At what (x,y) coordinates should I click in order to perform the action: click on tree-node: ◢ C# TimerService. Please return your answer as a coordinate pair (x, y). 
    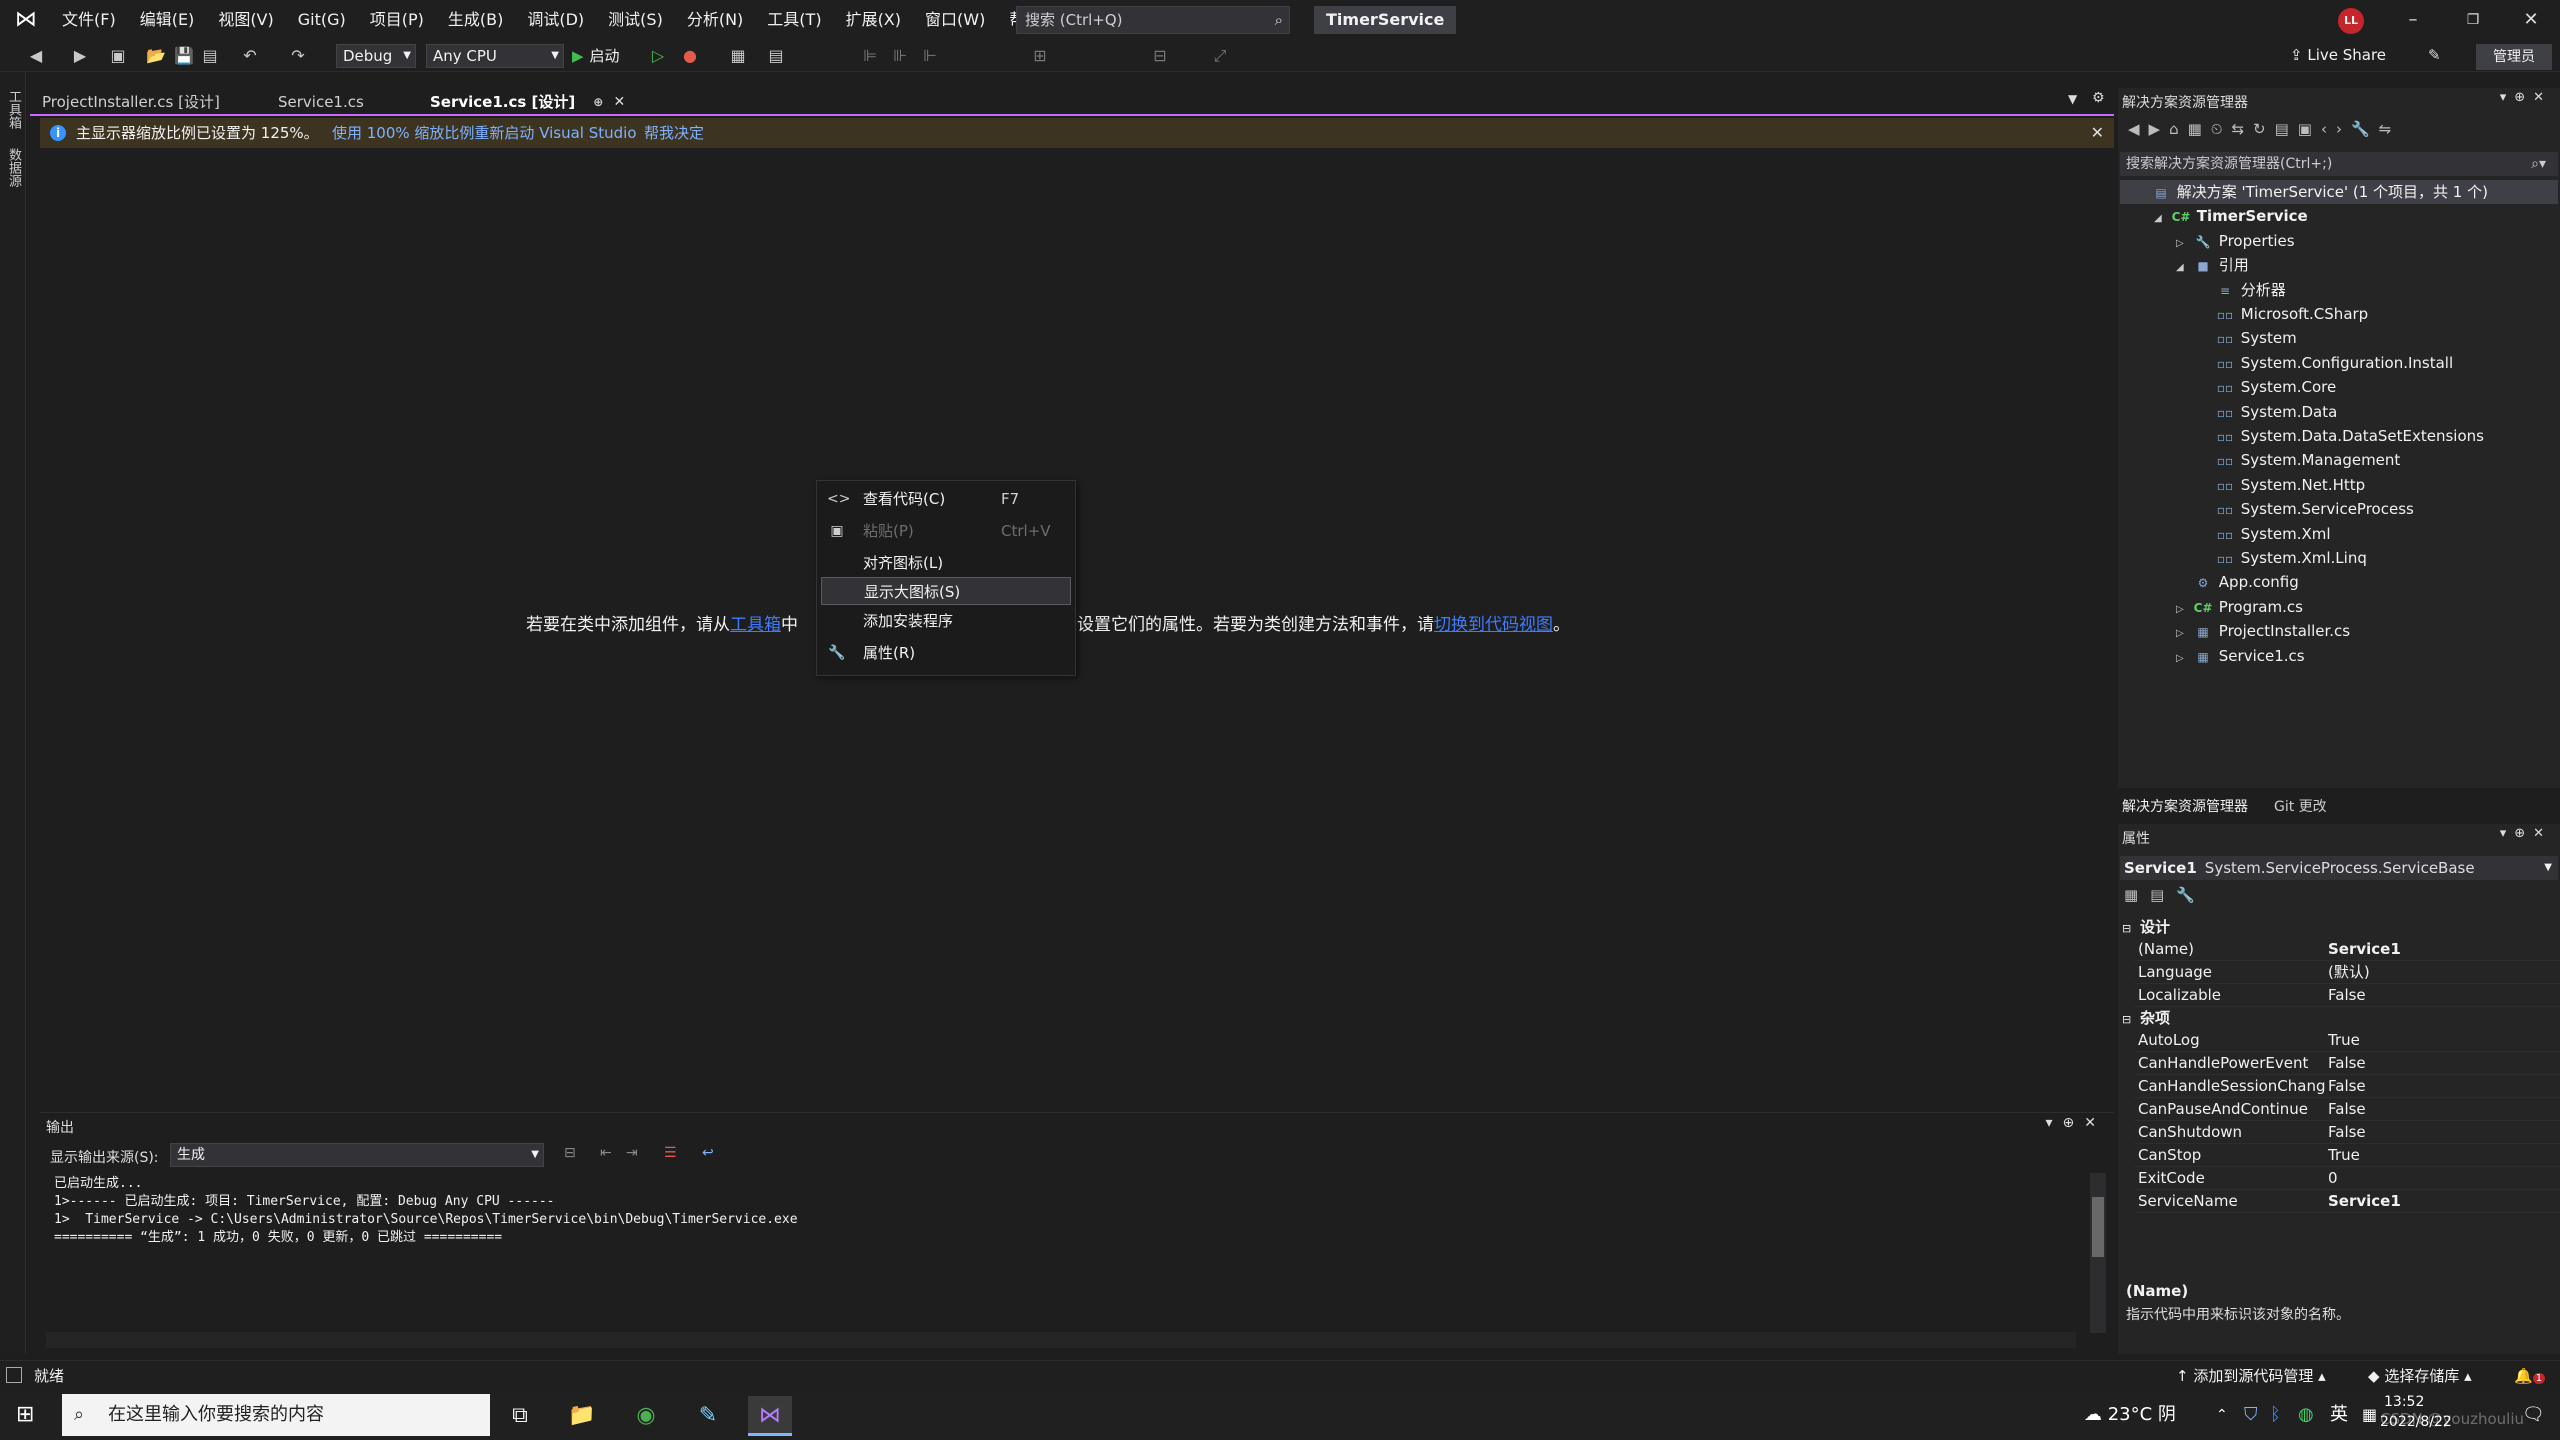
    Looking at the image, I should click on (2231, 216).